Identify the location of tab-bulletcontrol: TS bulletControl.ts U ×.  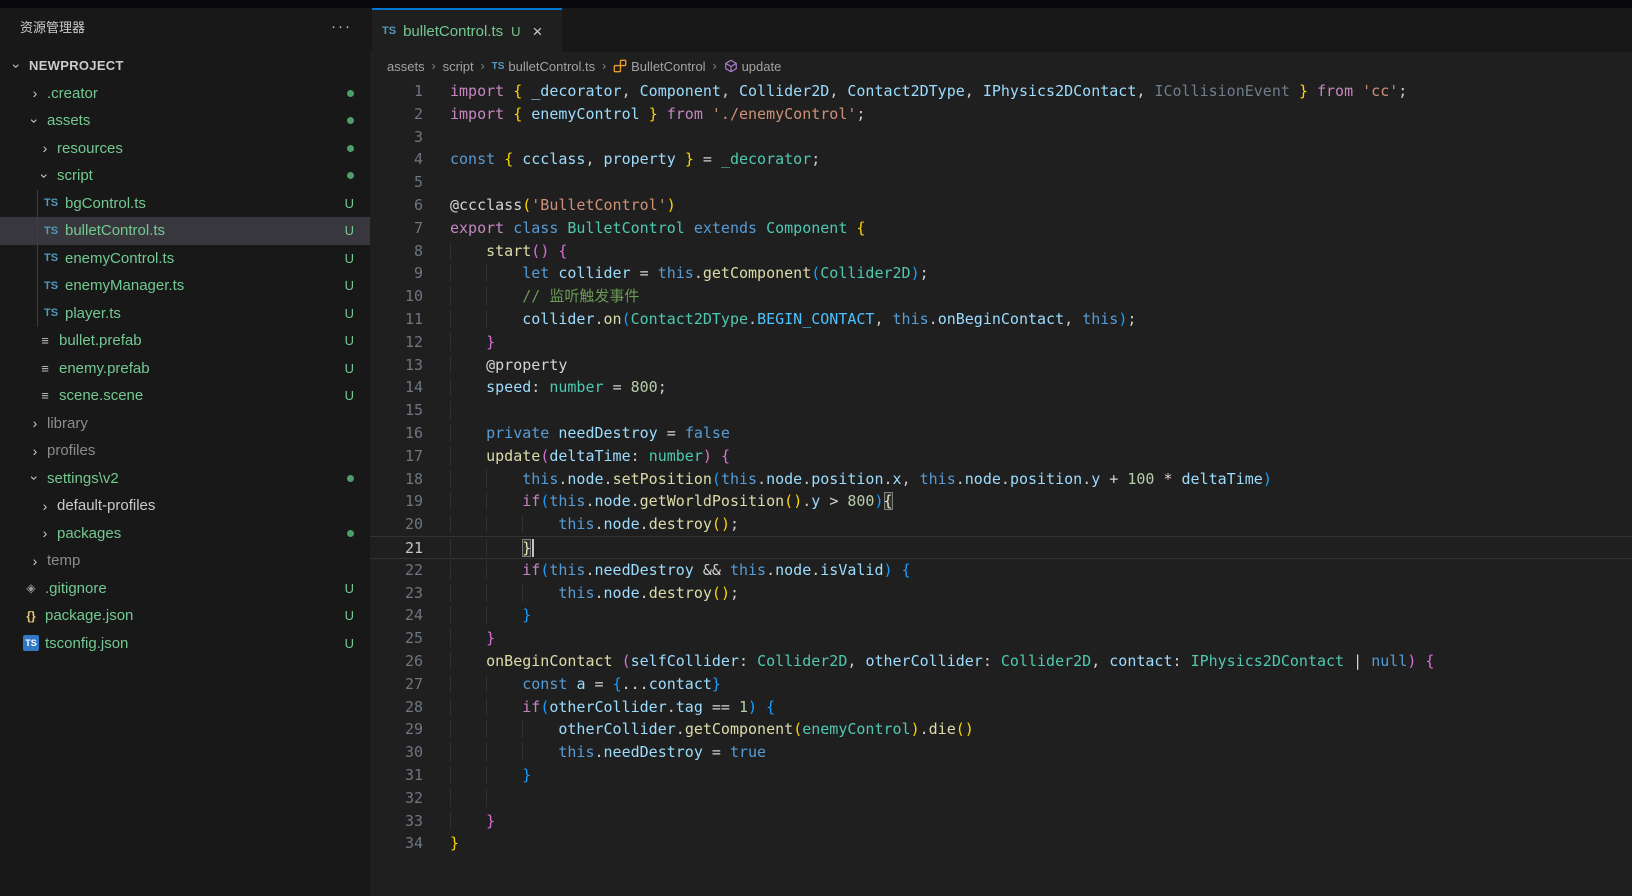
(467, 30).